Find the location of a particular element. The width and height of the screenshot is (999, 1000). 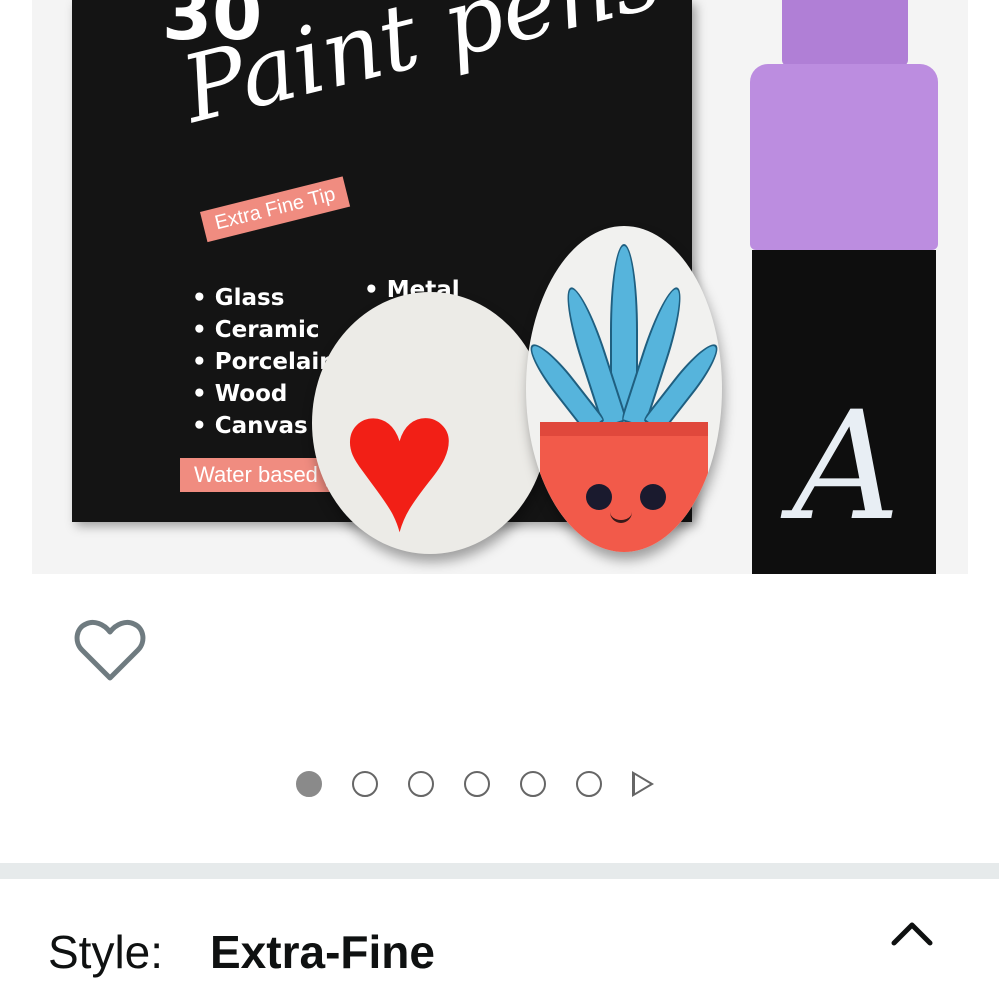

surface-item: Ceramic is located at coordinates (264, 330).